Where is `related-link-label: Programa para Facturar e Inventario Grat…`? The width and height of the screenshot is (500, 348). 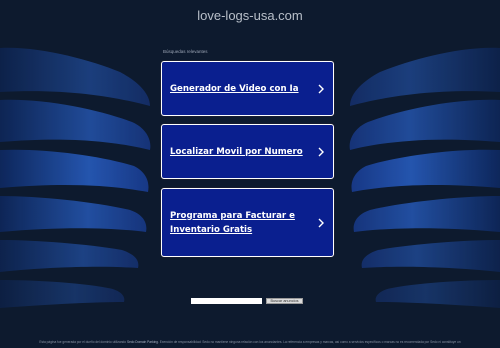 related-link-label: Programa para Facturar e Inventario Grat… is located at coordinates (241, 223).